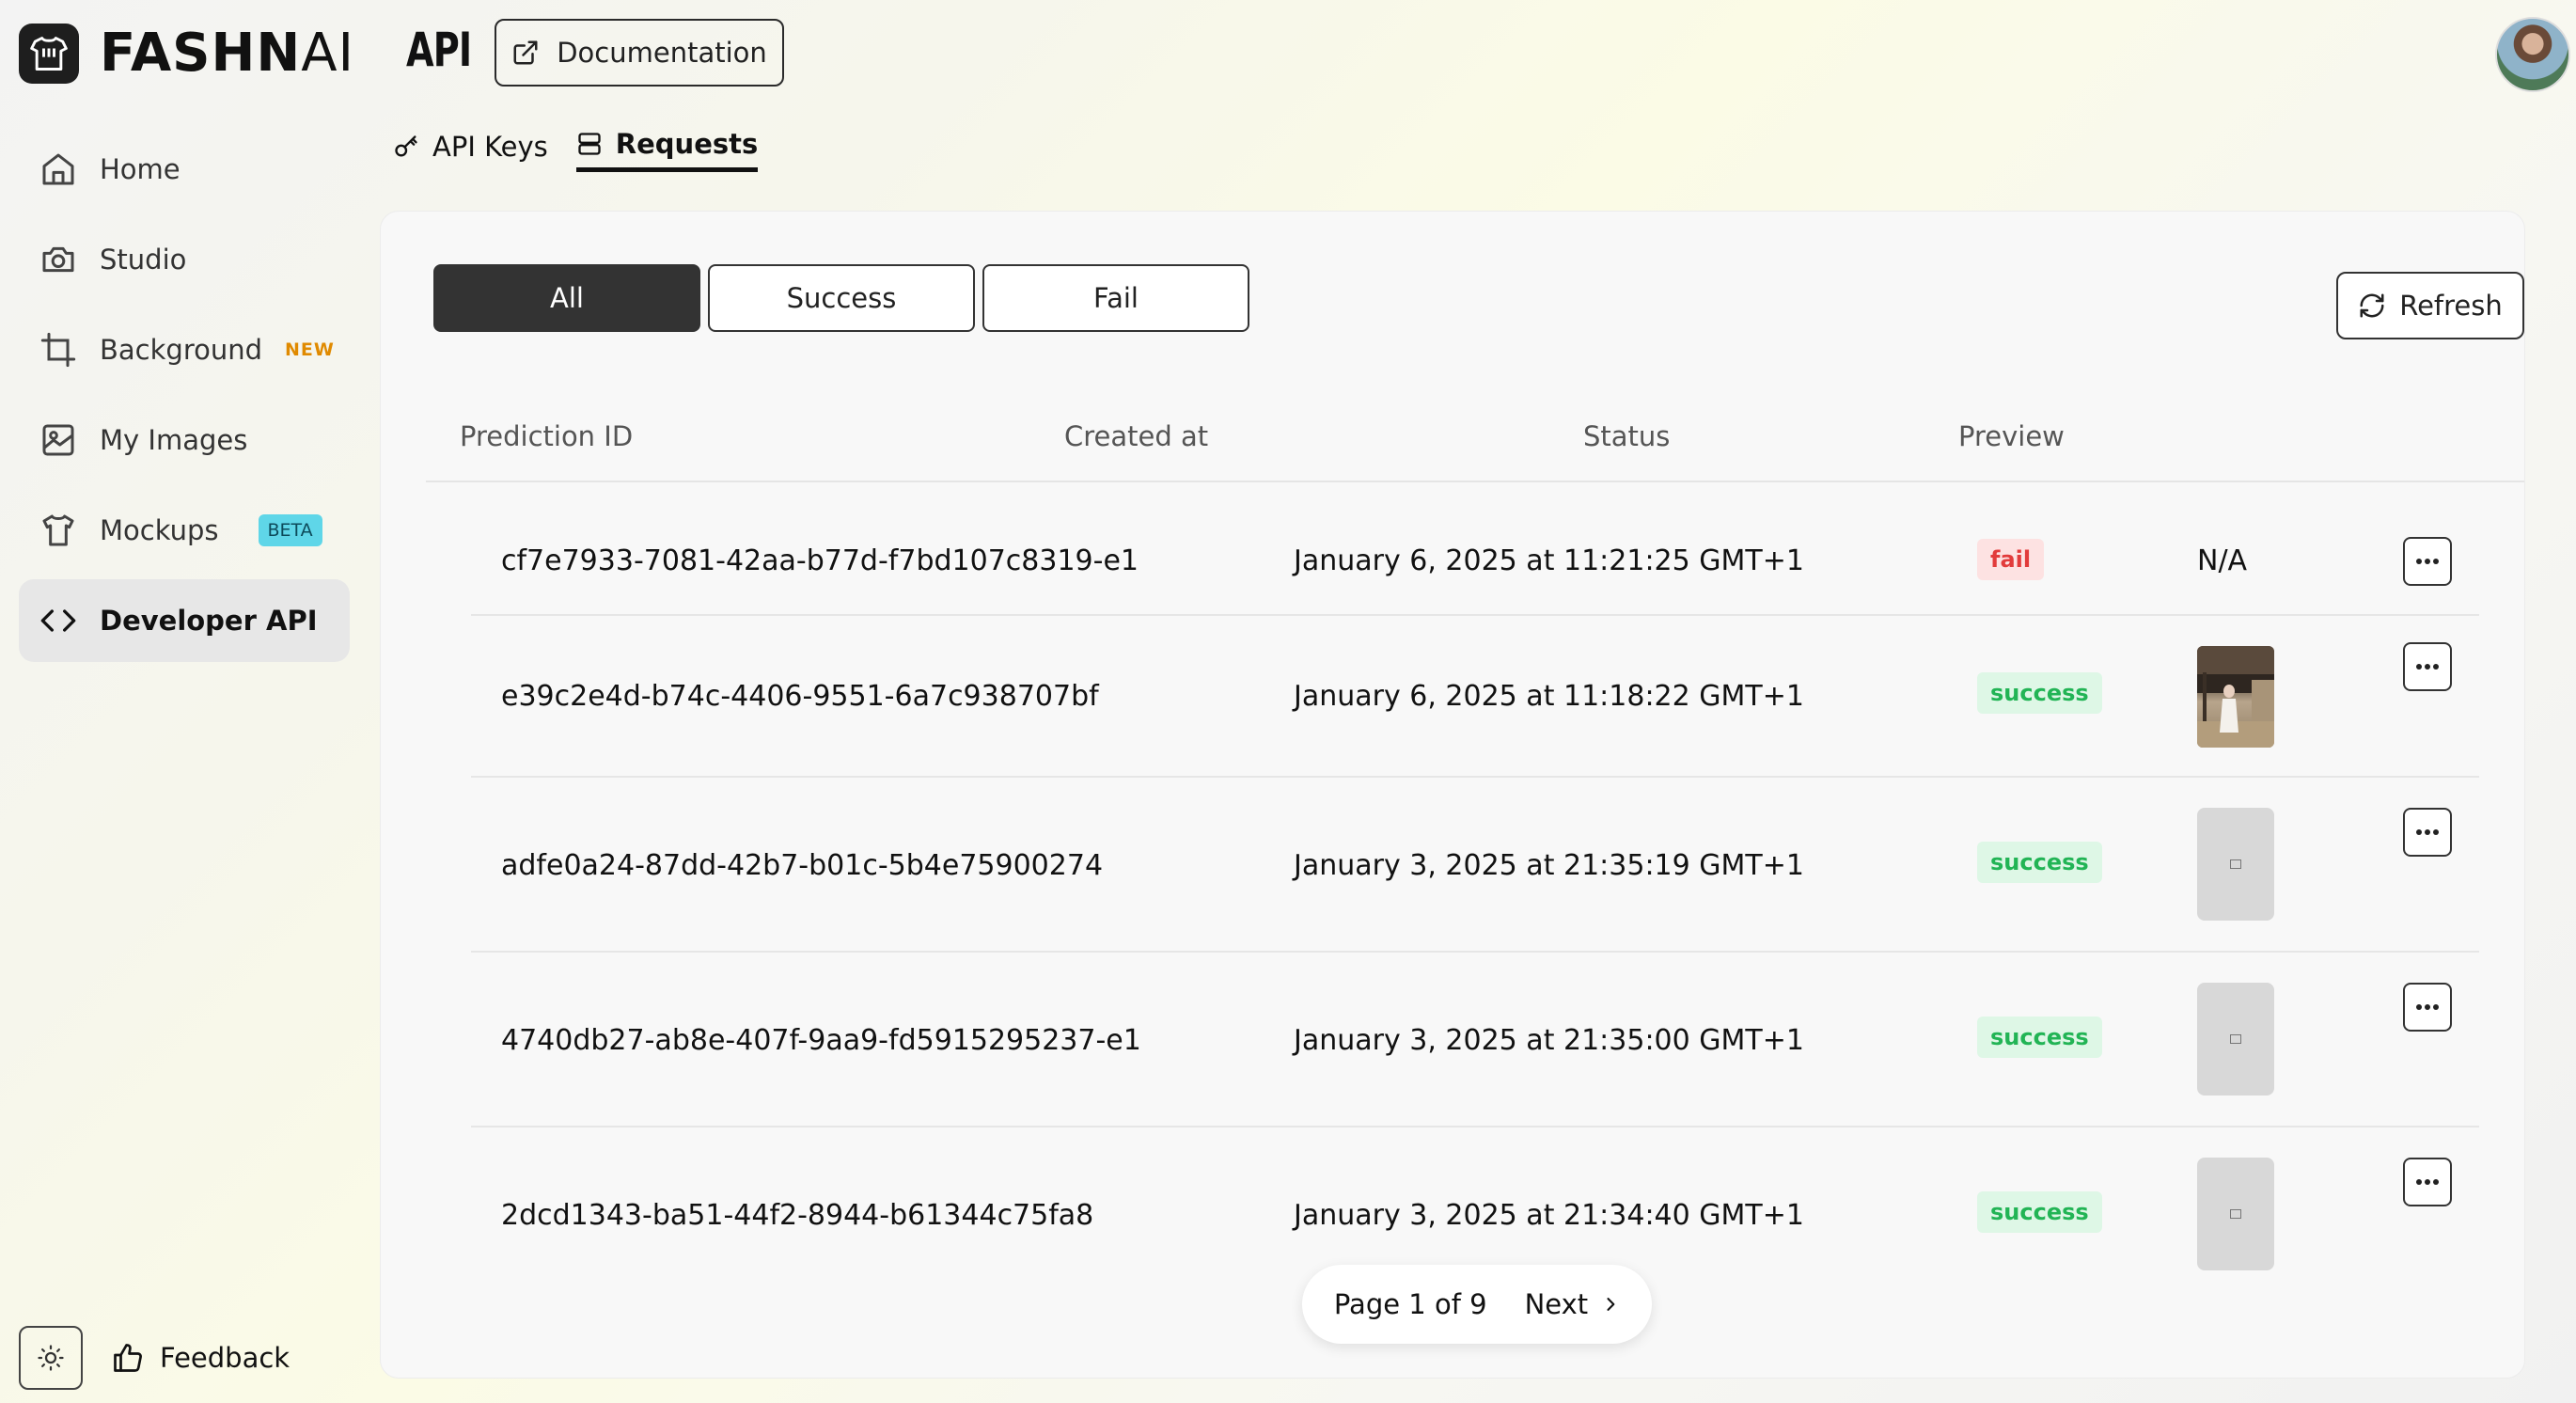 This screenshot has width=2576, height=1403. Describe the element at coordinates (821, 1040) in the screenshot. I see `prediction-id: 4740db27-ab8e-407f-9aa9-fd5915295237-e1` at that location.